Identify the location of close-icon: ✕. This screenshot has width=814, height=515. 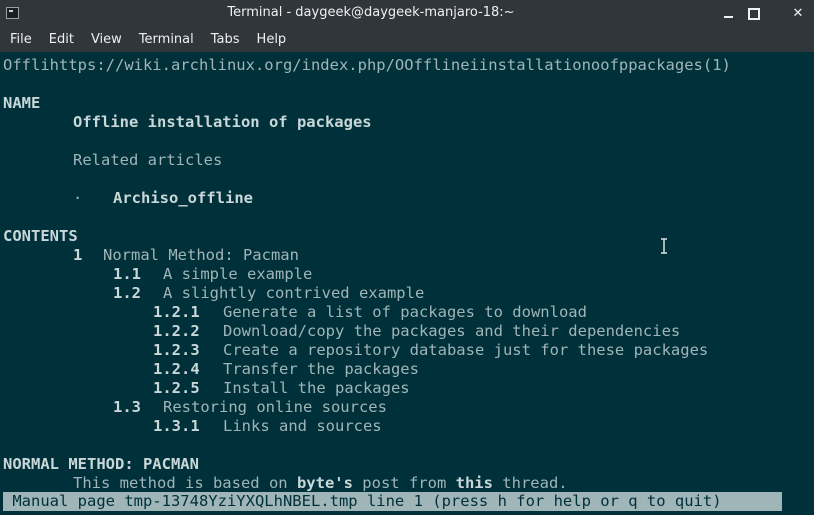
(798, 13).